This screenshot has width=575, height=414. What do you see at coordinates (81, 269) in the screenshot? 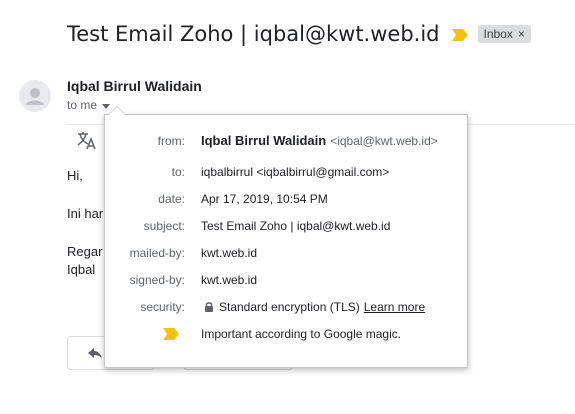
I see `email-body-line: Iqbal` at bounding box center [81, 269].